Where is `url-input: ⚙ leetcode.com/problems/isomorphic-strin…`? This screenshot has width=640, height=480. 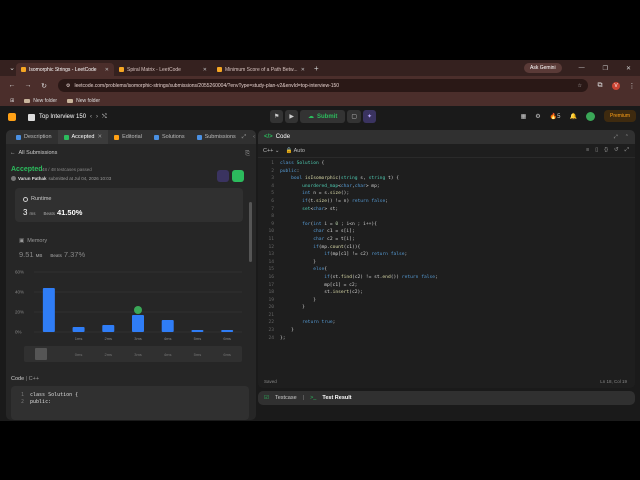 url-input: ⚙ leetcode.com/problems/isomorphic-strin… is located at coordinates (323, 85).